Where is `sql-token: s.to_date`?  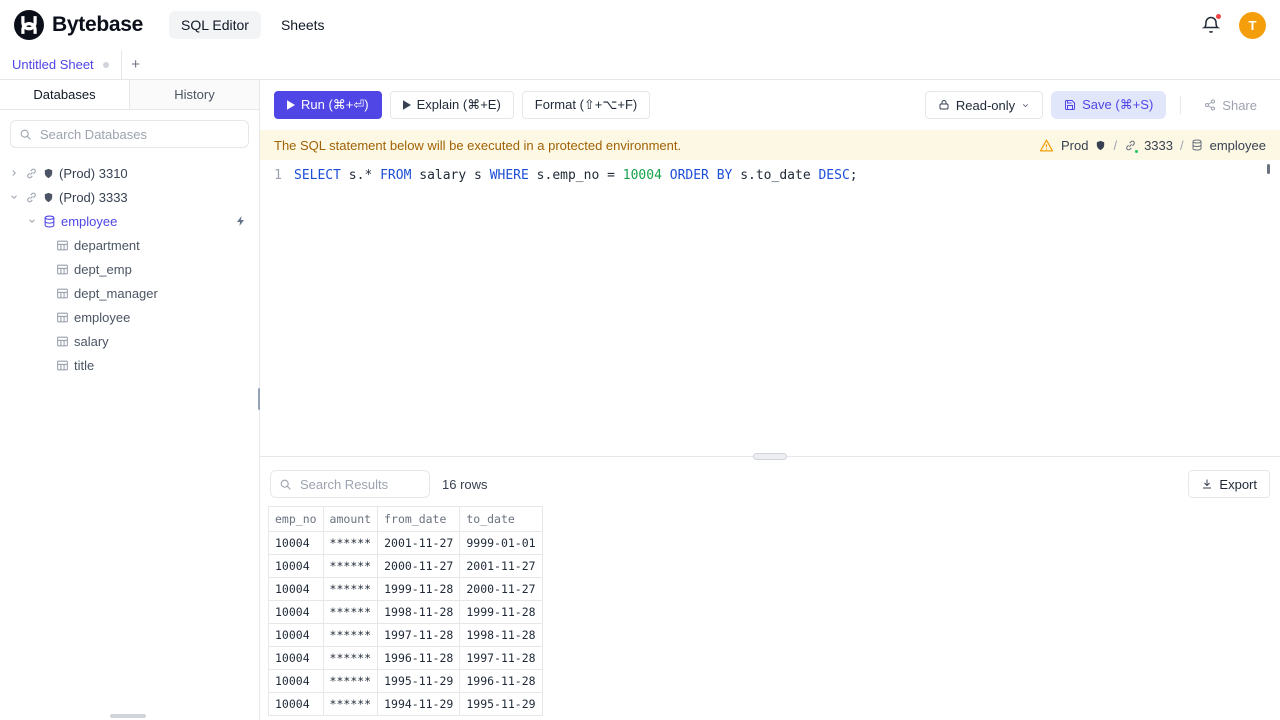 sql-token: s.to_date is located at coordinates (775, 175).